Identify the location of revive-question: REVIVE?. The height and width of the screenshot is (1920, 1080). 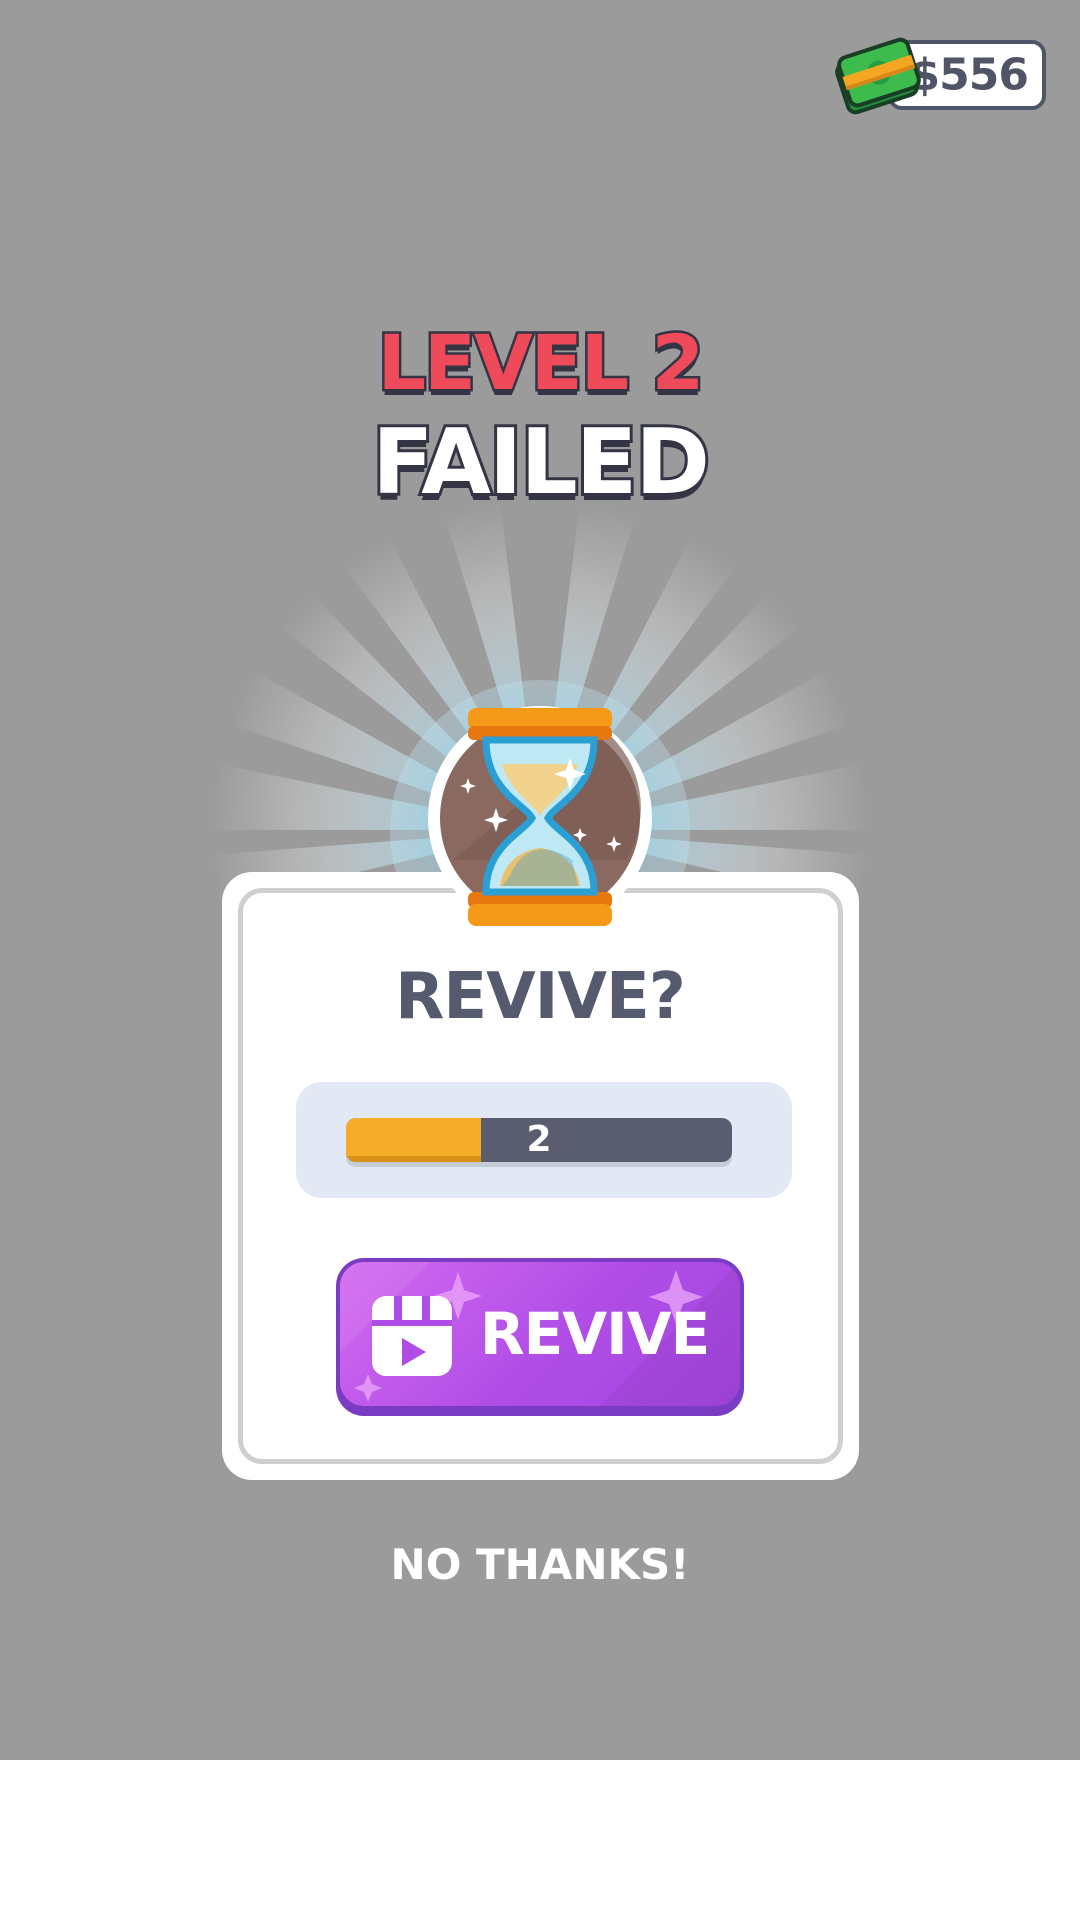
(540, 997).